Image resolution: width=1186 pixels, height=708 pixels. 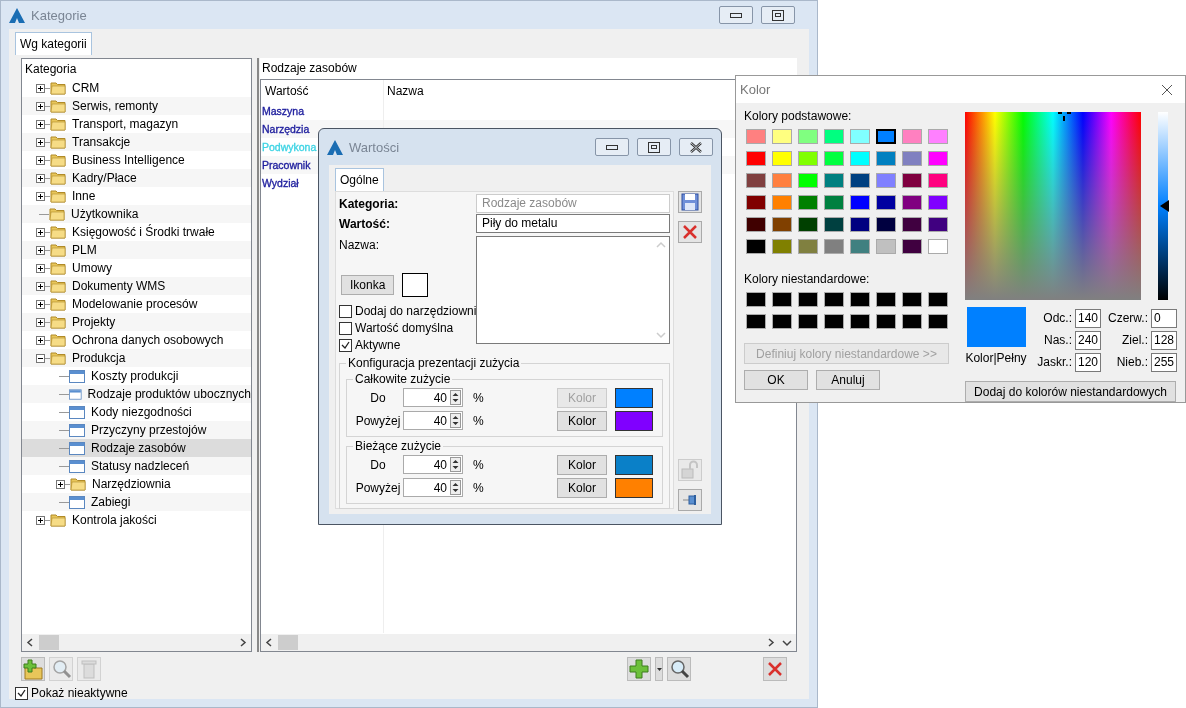 I want to click on tree-row: Kontrola jakości, so click(x=136, y=520).